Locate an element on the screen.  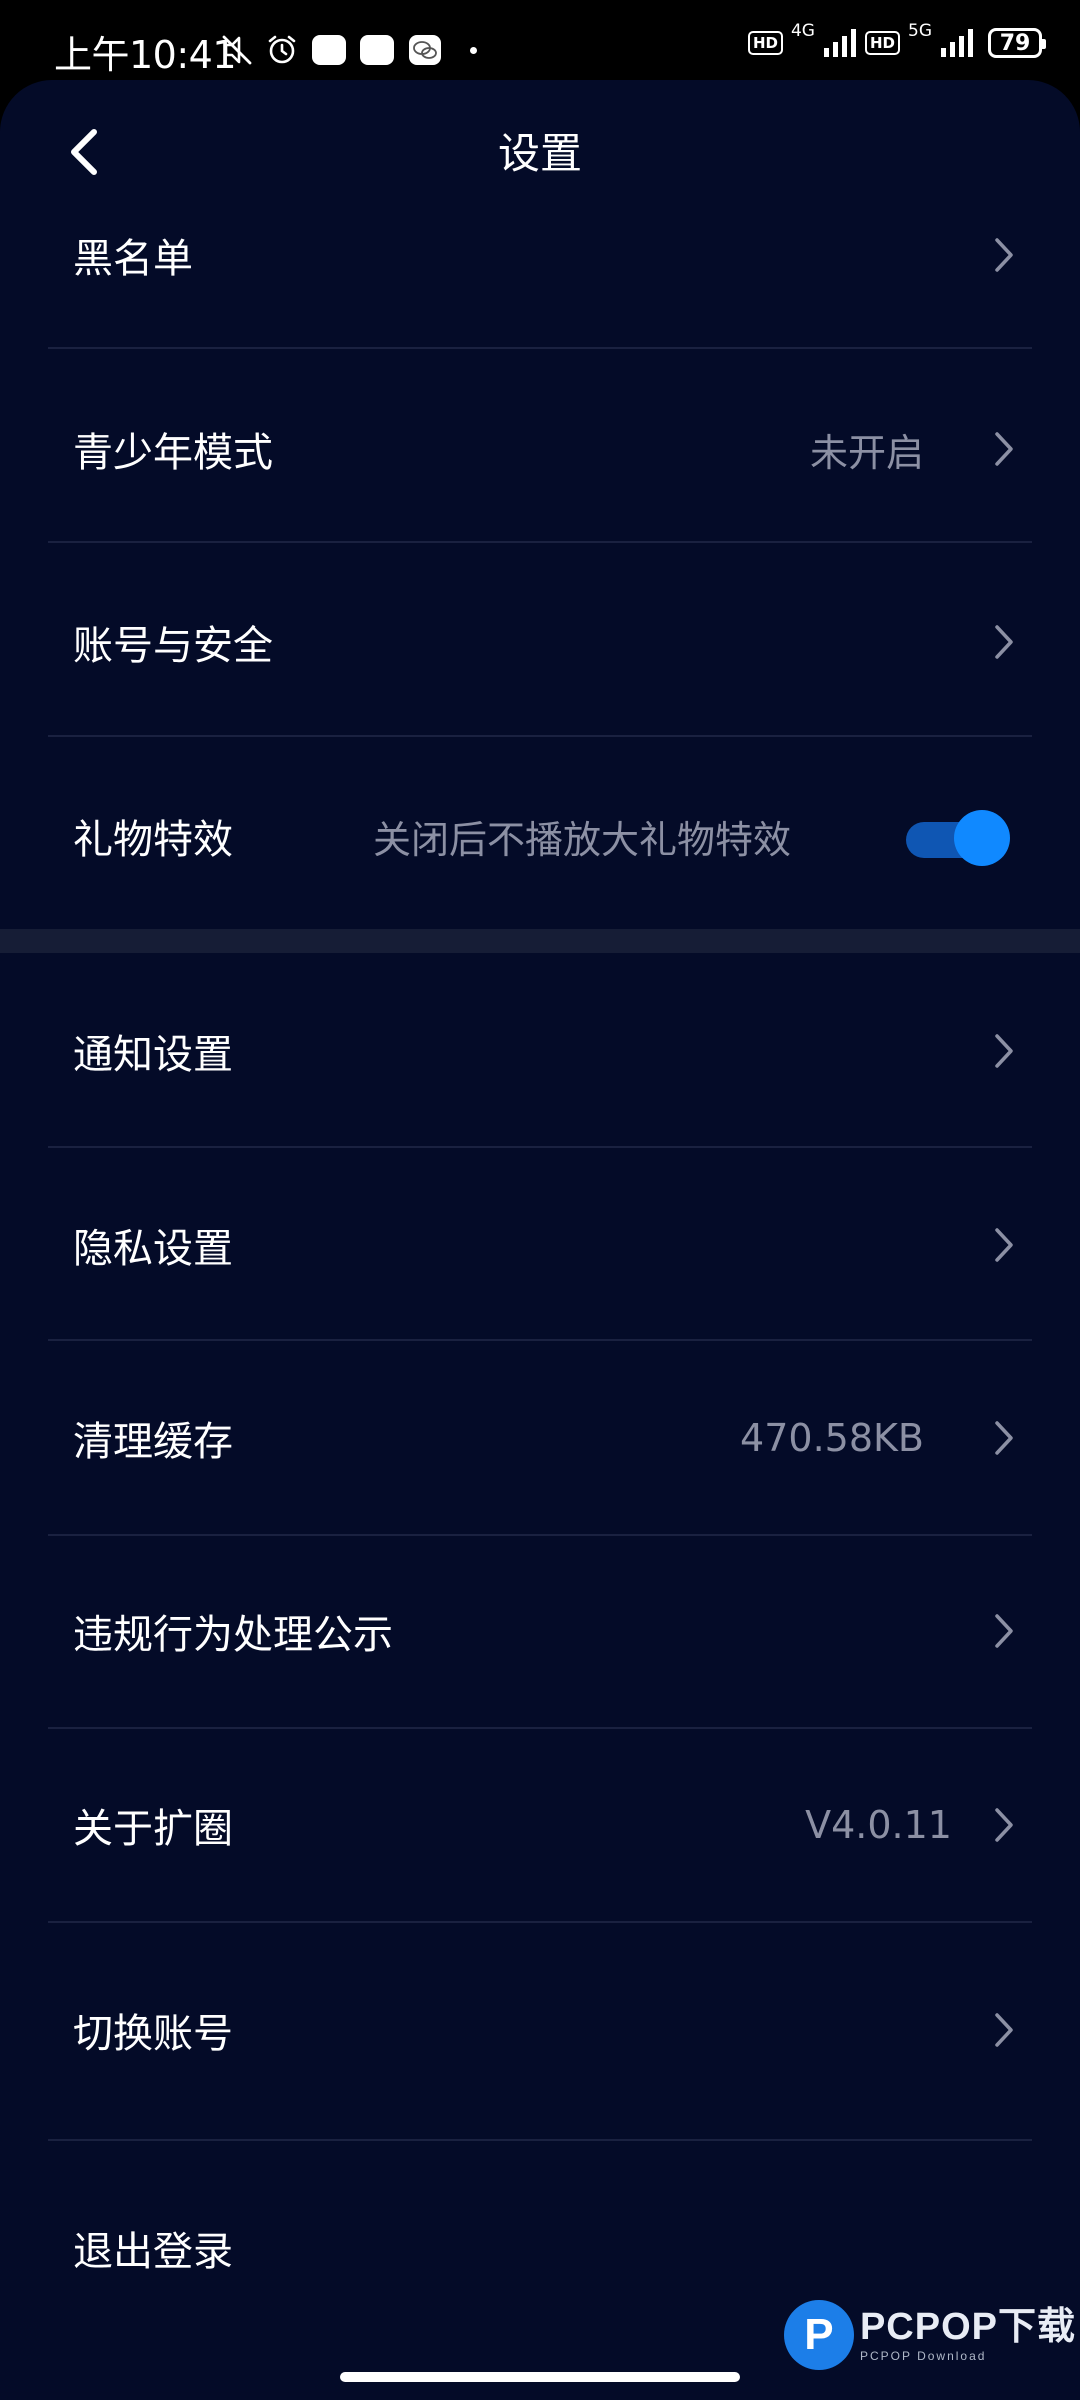
watermark-sub: PCPOP Download is located at coordinates (923, 2356).